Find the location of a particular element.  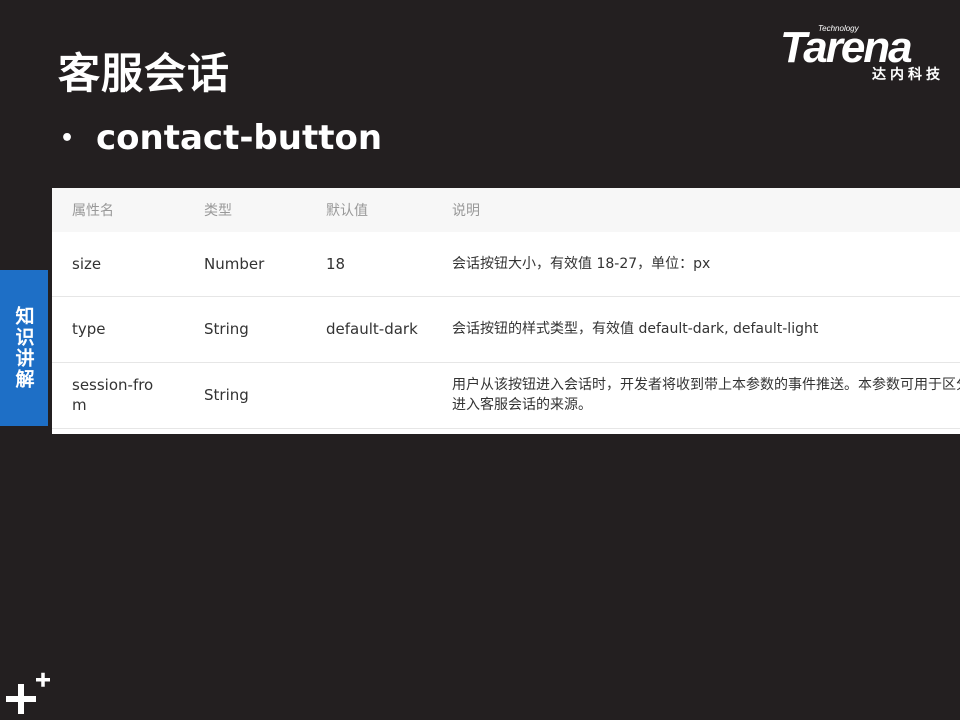

side-tab-knowledge: 知识讲解 is located at coordinates (24, 348).